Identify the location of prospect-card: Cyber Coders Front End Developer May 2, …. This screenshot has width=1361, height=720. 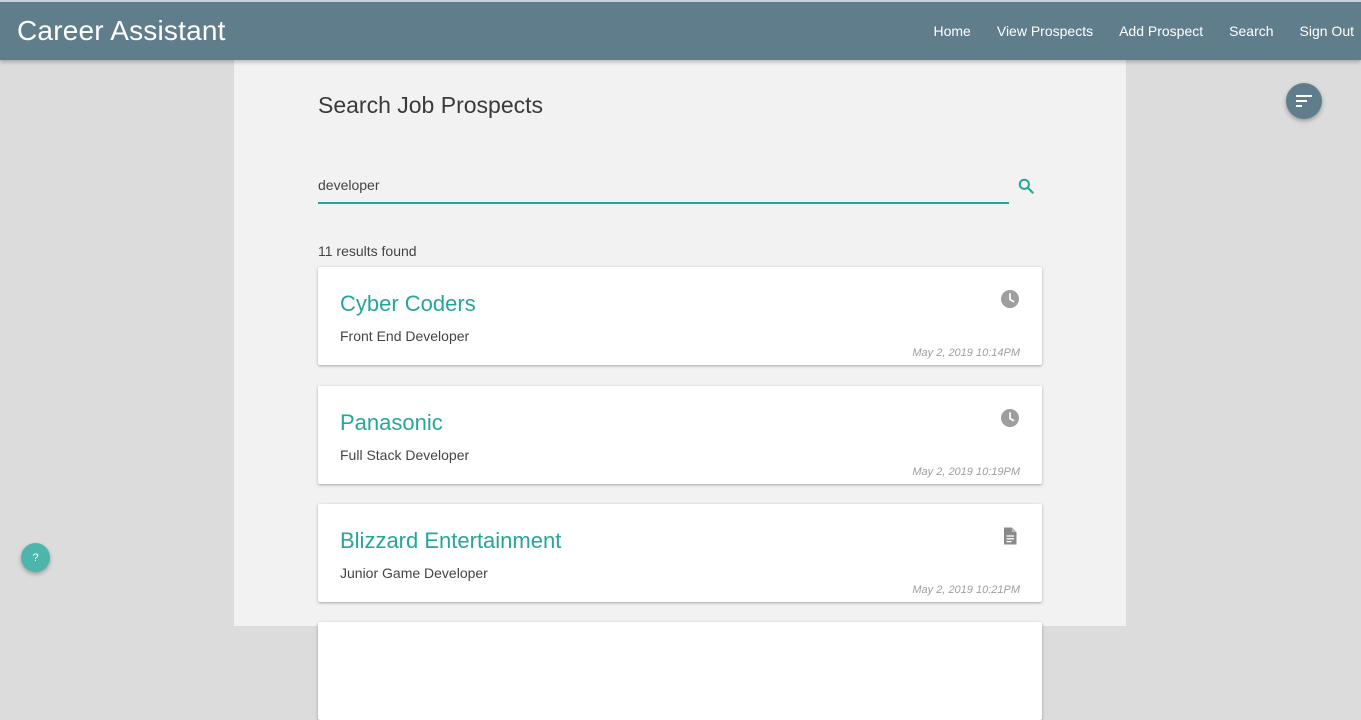
(680, 316).